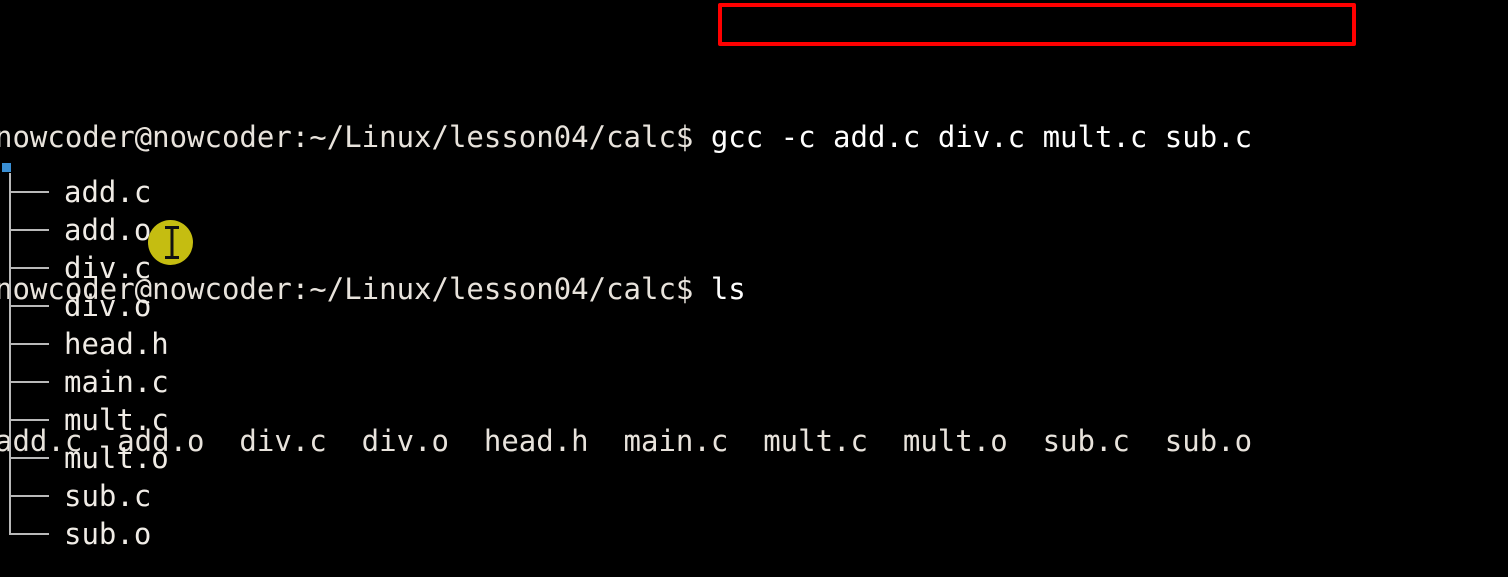  I want to click on command-text-ls: ls, so click(728, 289).